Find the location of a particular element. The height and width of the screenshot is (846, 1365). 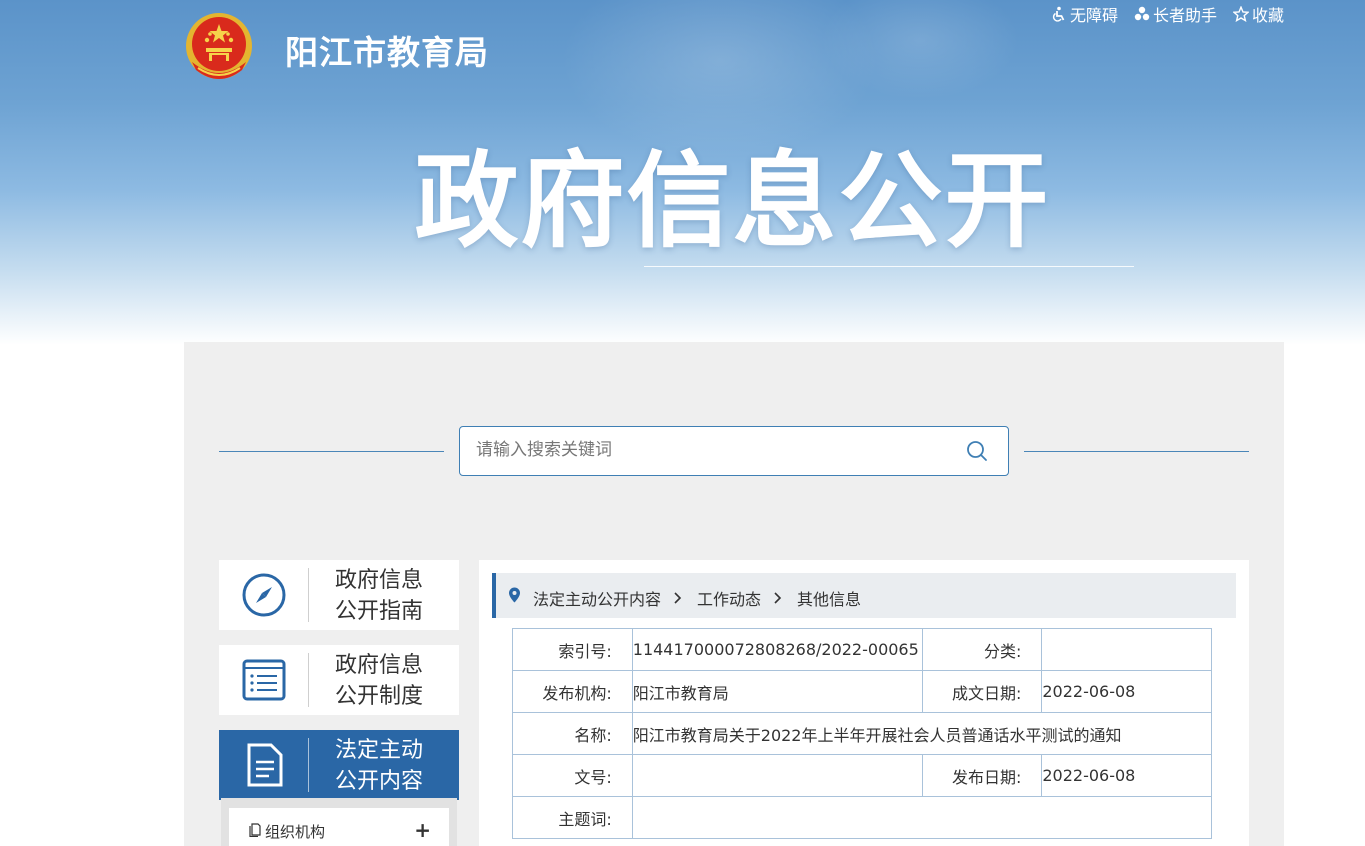

sidebar-label-line2: 公开制度 is located at coordinates (379, 696).